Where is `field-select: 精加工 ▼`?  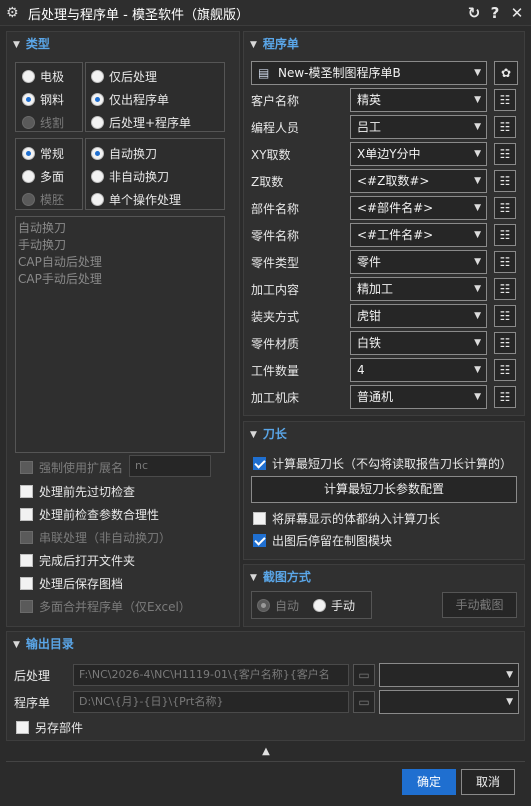
field-select: 精加工 ▼ is located at coordinates (418, 289).